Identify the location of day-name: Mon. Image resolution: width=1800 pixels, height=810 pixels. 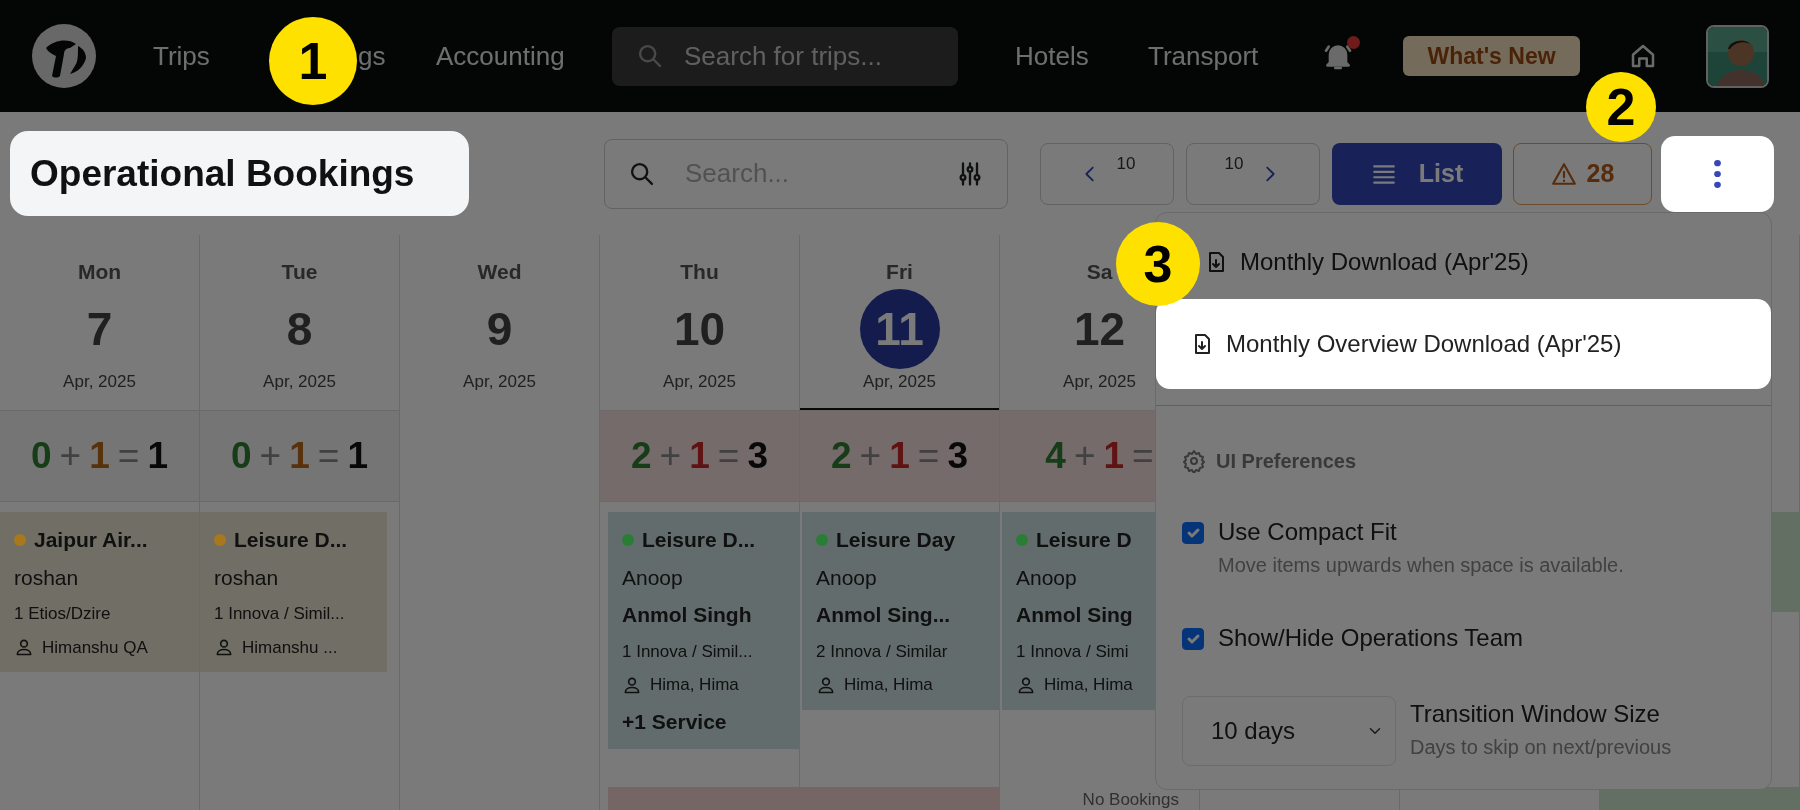
(99, 272).